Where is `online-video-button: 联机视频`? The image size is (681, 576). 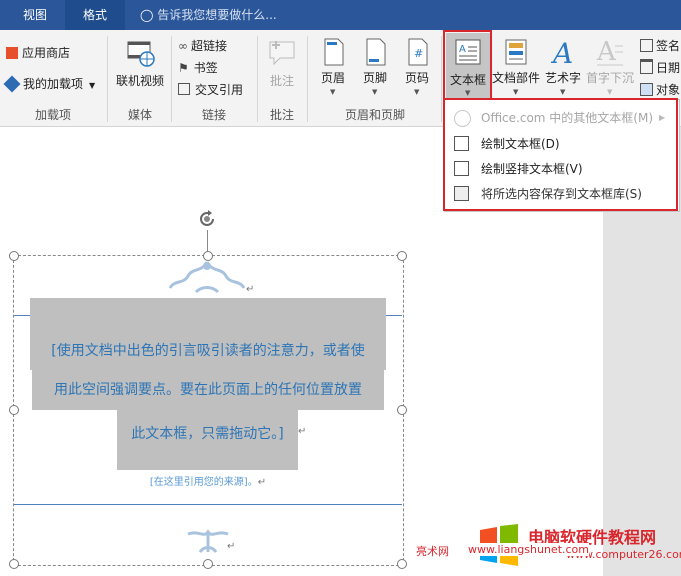
online-video-button: 联机视频 is located at coordinates (140, 66).